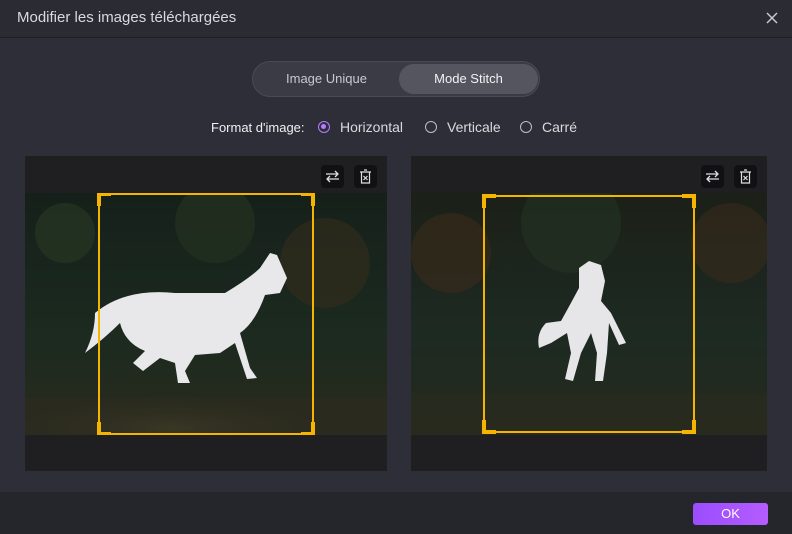 The image size is (792, 534). What do you see at coordinates (468, 79) in the screenshot?
I see `tab-mode-stitch: Mode Stitch` at bounding box center [468, 79].